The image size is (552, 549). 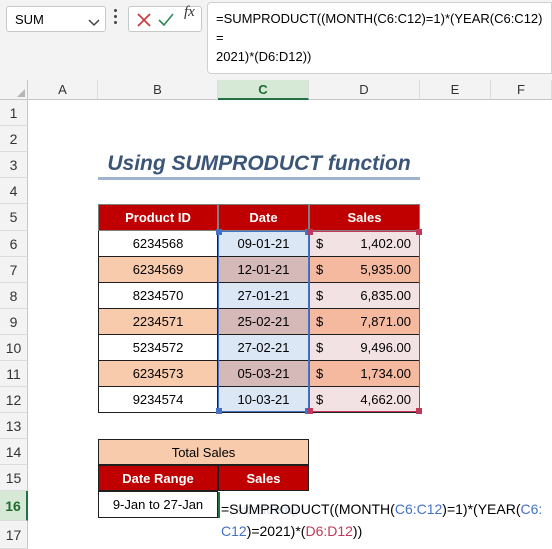 I want to click on formula-ref-date: C12, so click(x=234, y=531).